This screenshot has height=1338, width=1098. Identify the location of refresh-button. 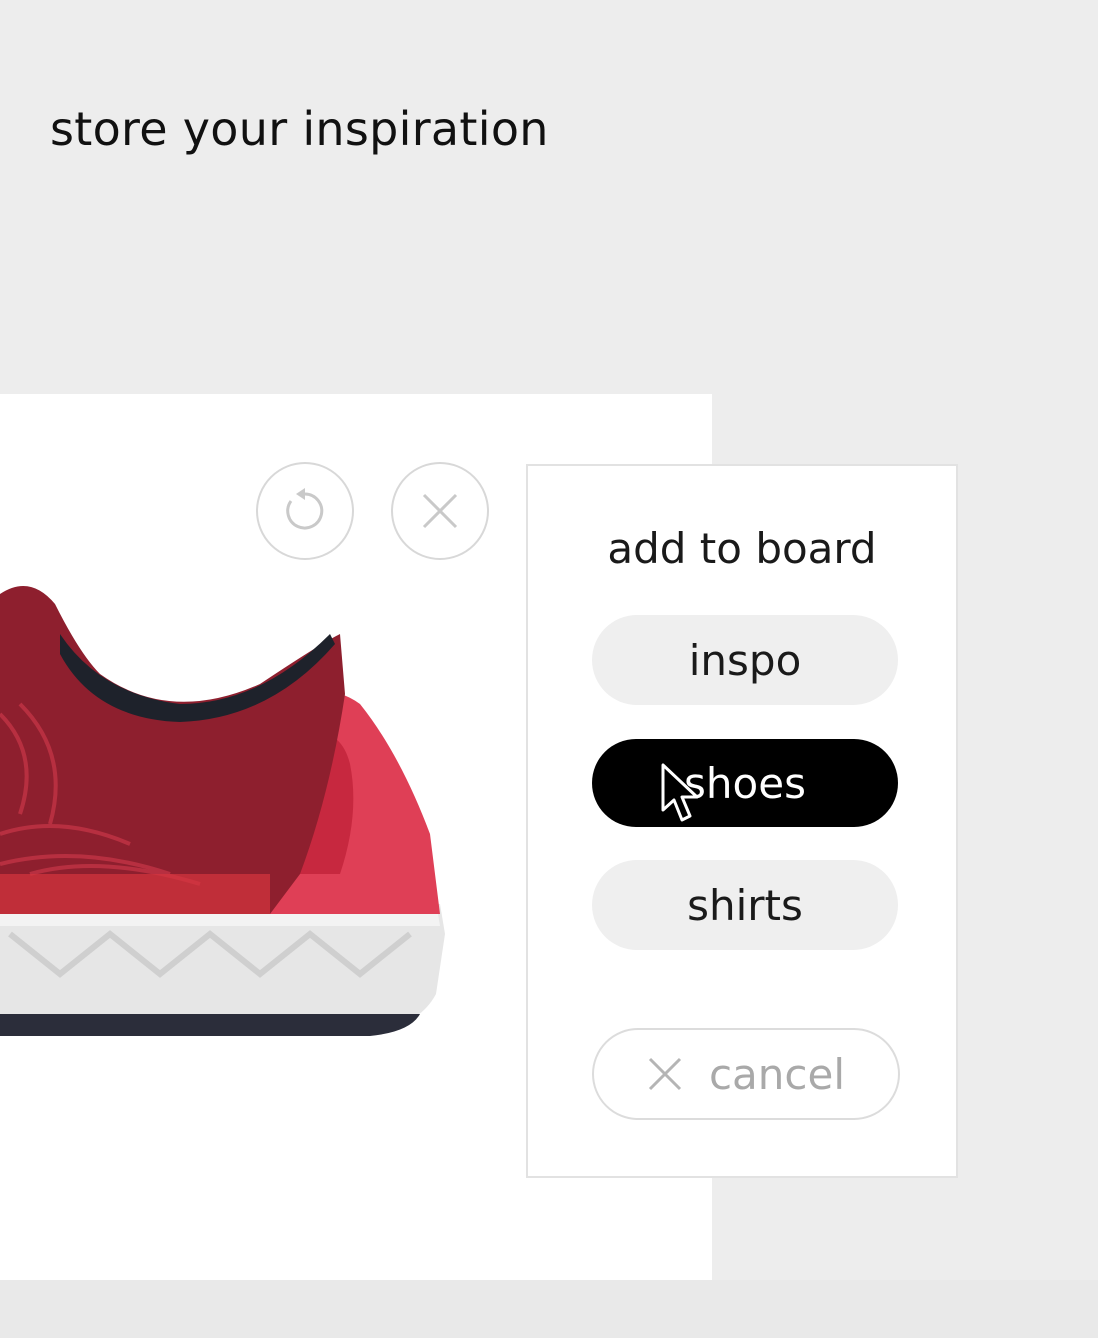
(305, 511).